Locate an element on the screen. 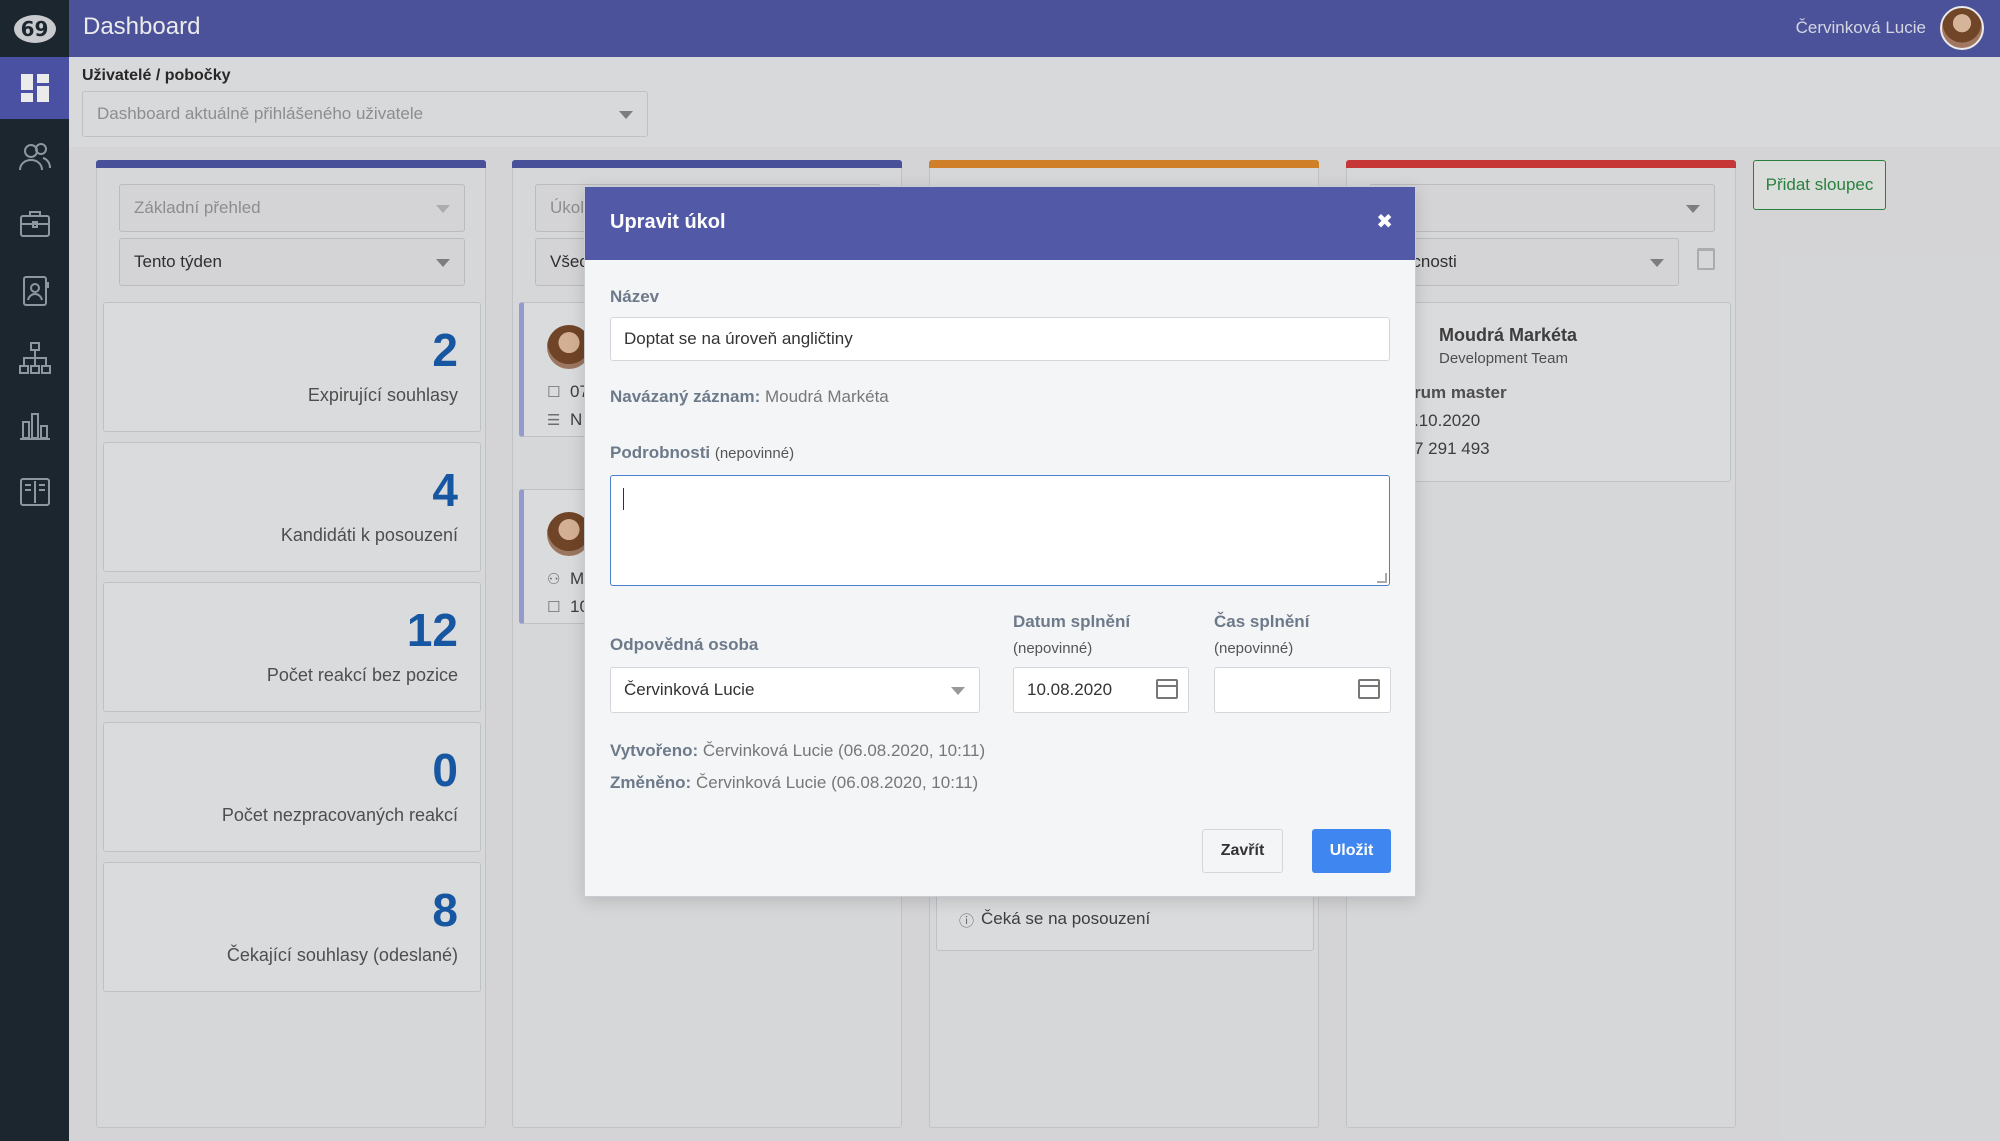  modal-title: Upravit úkol is located at coordinates (668, 222).